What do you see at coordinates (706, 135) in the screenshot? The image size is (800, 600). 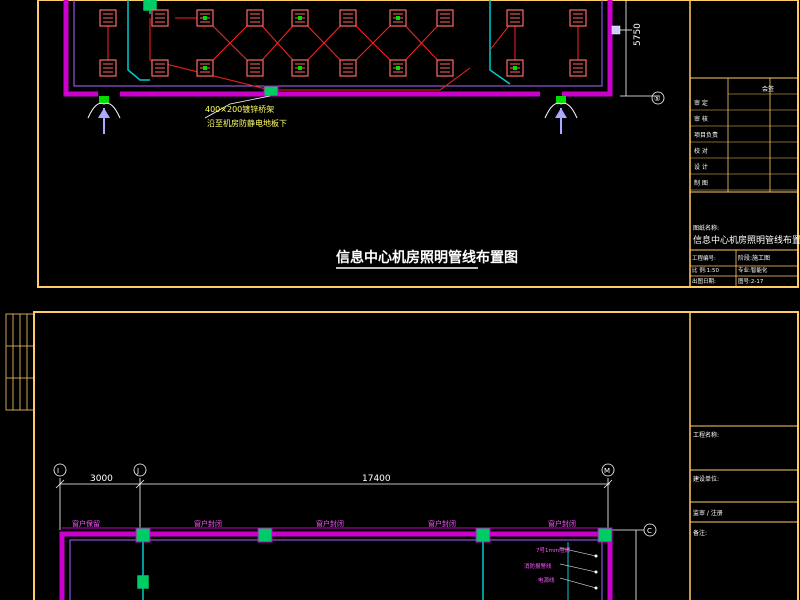 I see `title-block-row-label: 项目负责` at bounding box center [706, 135].